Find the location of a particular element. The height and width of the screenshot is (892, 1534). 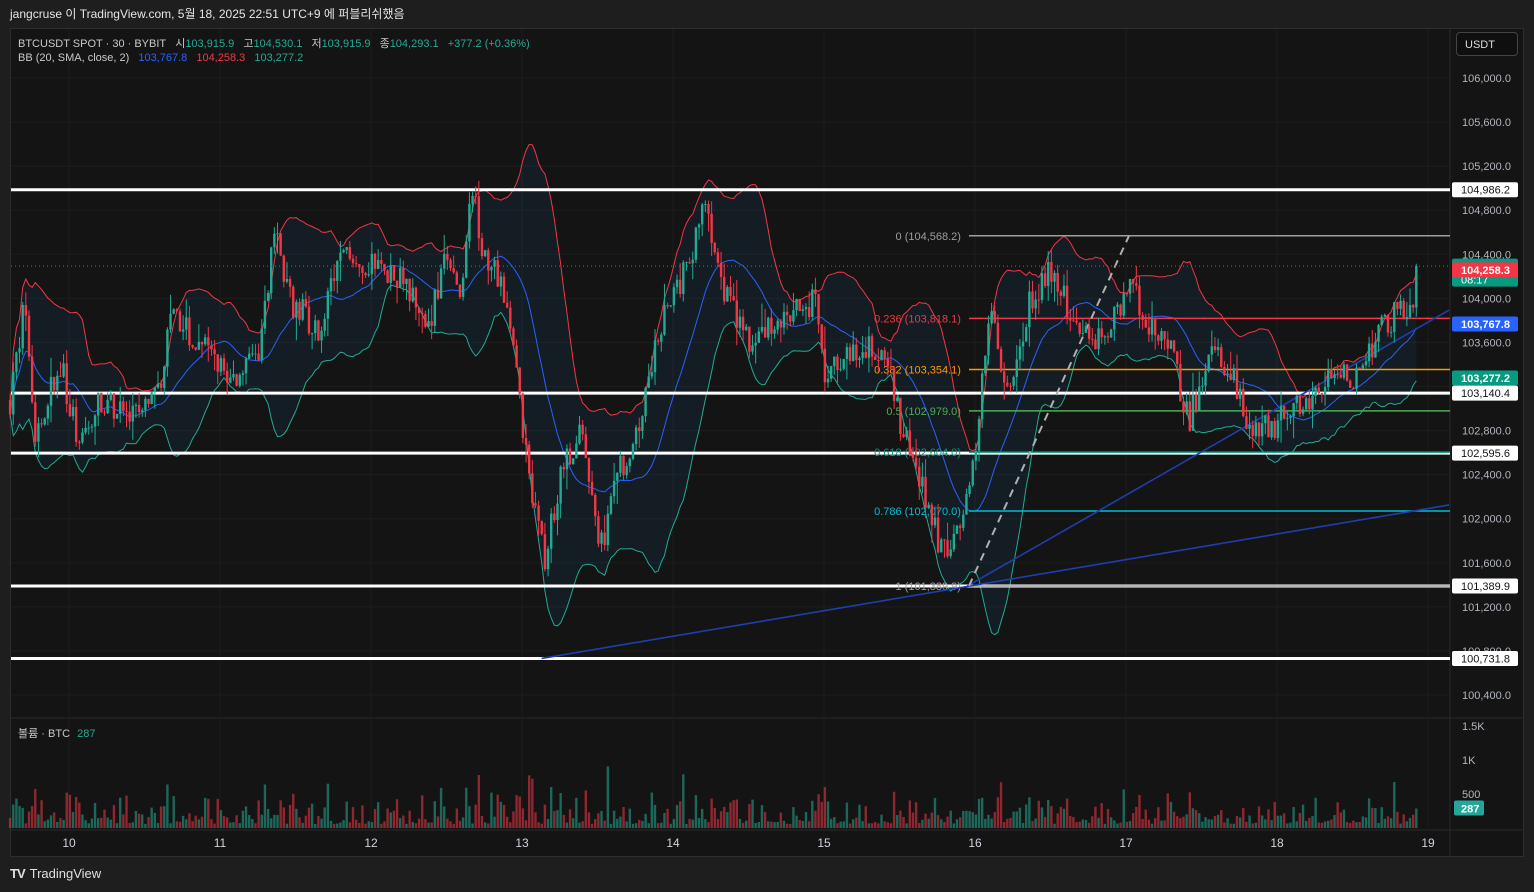

symbol-name: BTCUSDT SPOT · 30 · BYBIT is located at coordinates (92, 44).